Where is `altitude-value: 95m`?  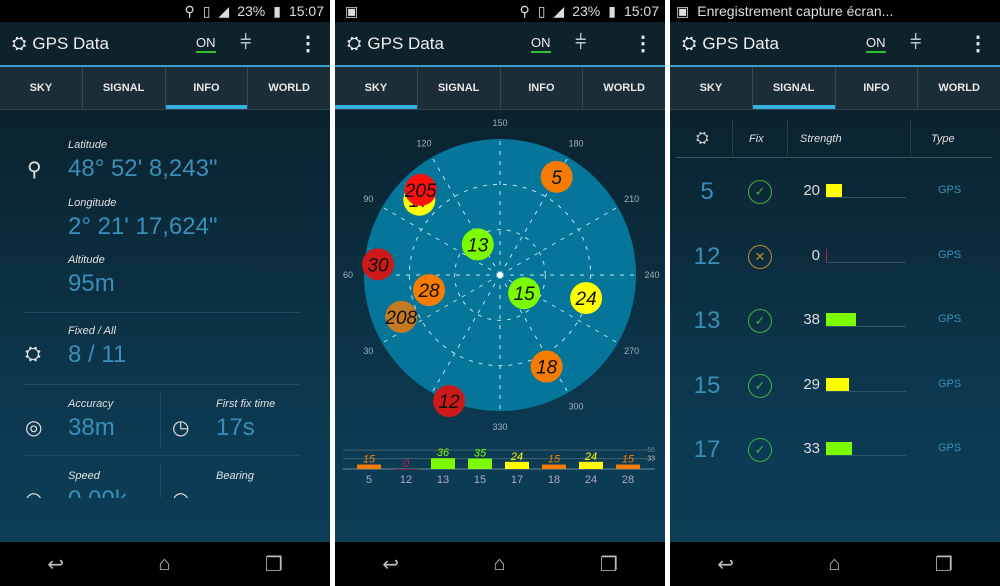
altitude-value: 95m is located at coordinates (91, 283).